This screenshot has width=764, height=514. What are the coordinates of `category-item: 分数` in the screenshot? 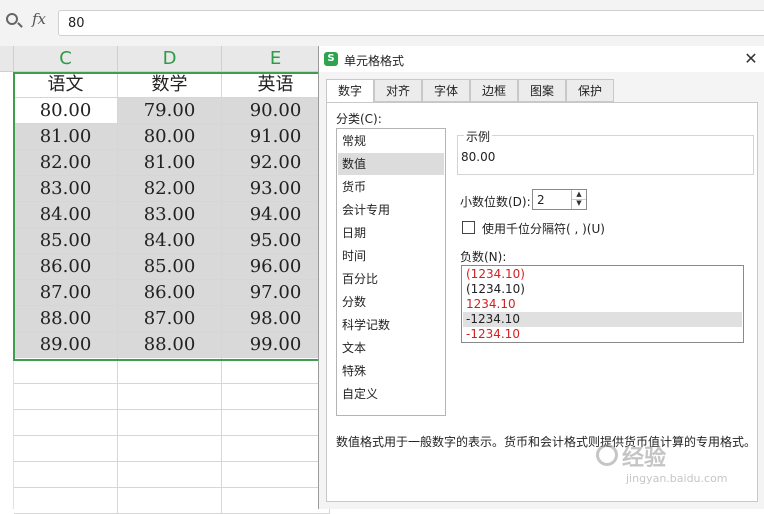 It's located at (391, 302).